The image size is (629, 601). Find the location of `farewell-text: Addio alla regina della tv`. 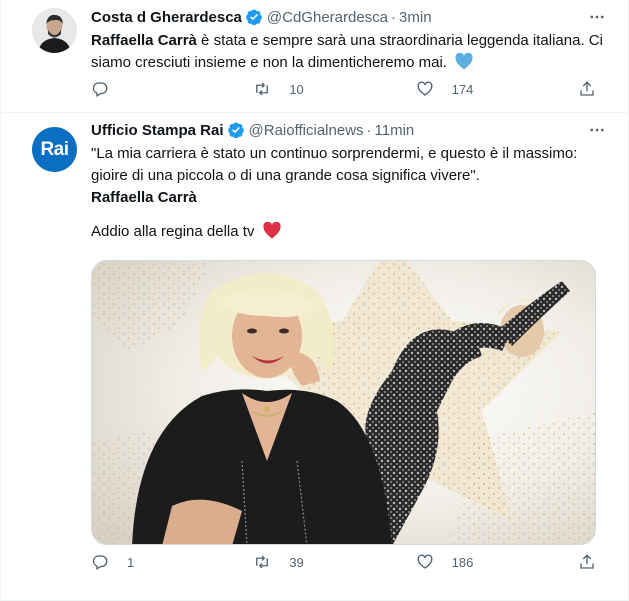

farewell-text: Addio alla regina della tv is located at coordinates (173, 231).